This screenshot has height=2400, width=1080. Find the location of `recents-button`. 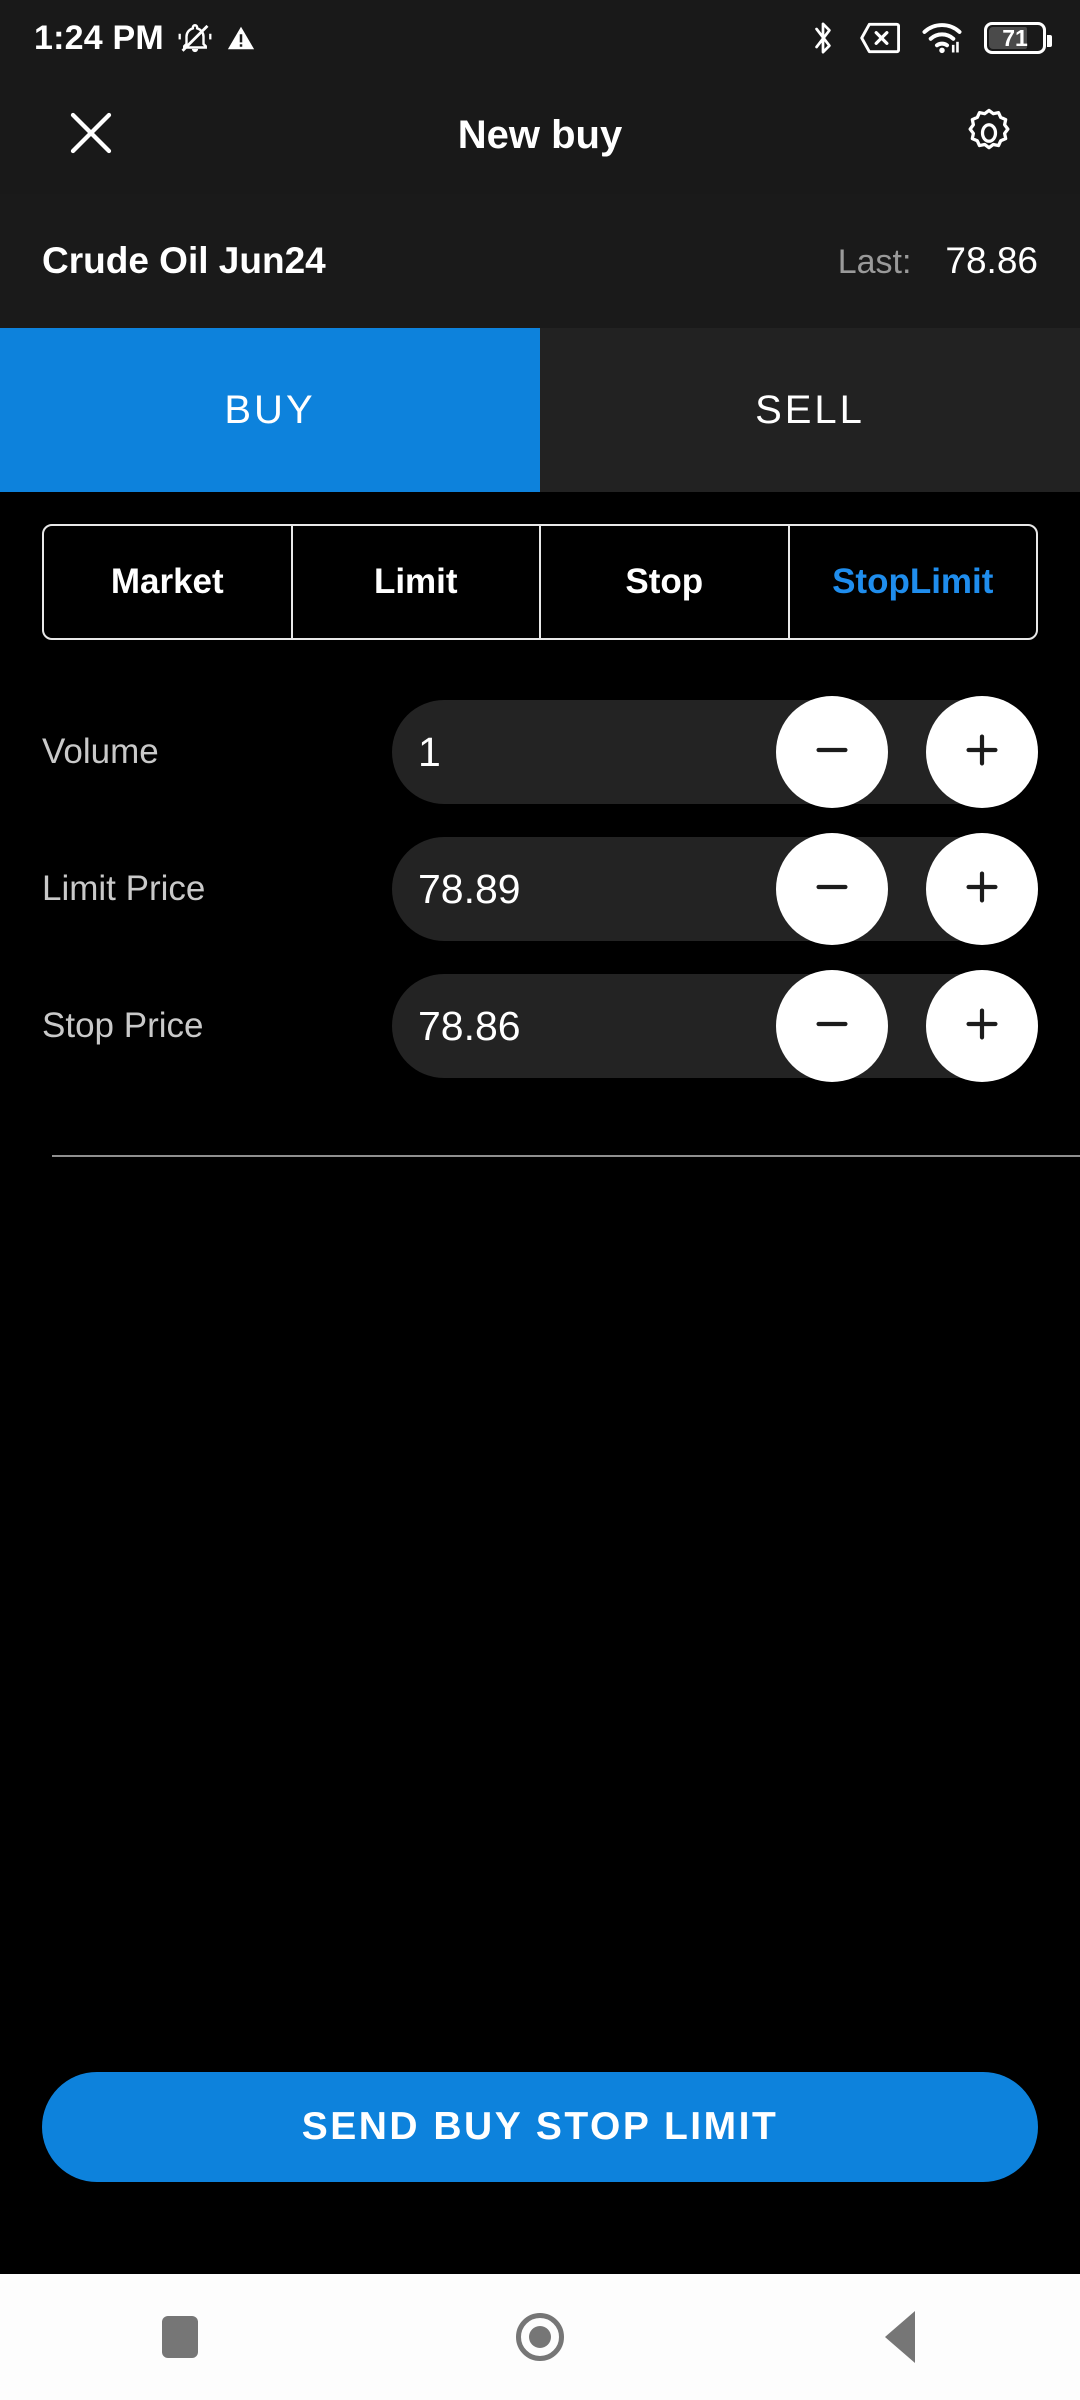

recents-button is located at coordinates (180, 2337).